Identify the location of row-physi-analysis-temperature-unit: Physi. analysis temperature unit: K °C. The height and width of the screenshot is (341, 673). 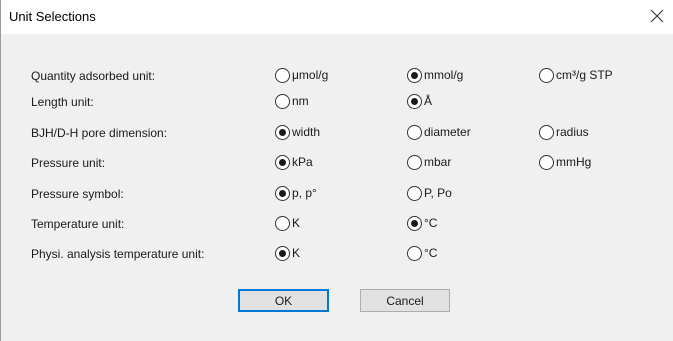
(337, 254).